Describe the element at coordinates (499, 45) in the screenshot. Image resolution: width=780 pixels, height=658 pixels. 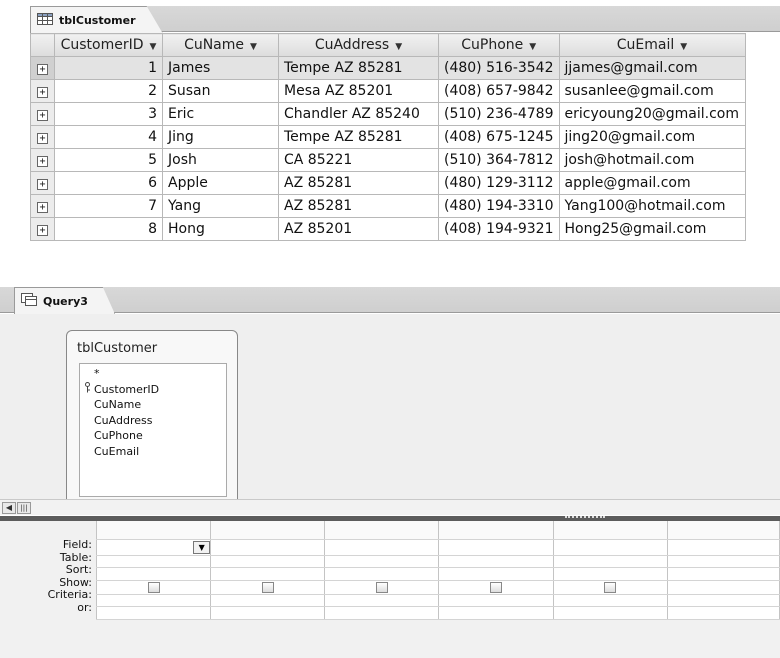
I see `column-header-cuphone: CuPhone ▼` at that location.